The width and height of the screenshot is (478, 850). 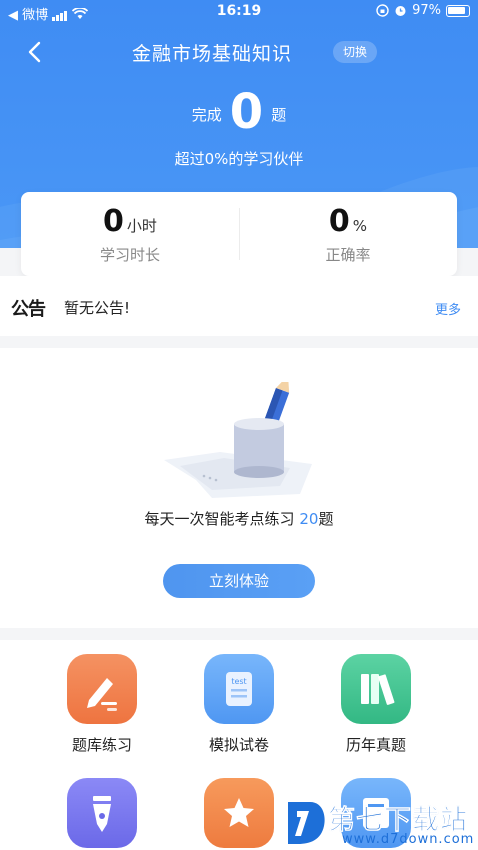 I want to click on accuracy-value: 0, so click(x=339, y=221).